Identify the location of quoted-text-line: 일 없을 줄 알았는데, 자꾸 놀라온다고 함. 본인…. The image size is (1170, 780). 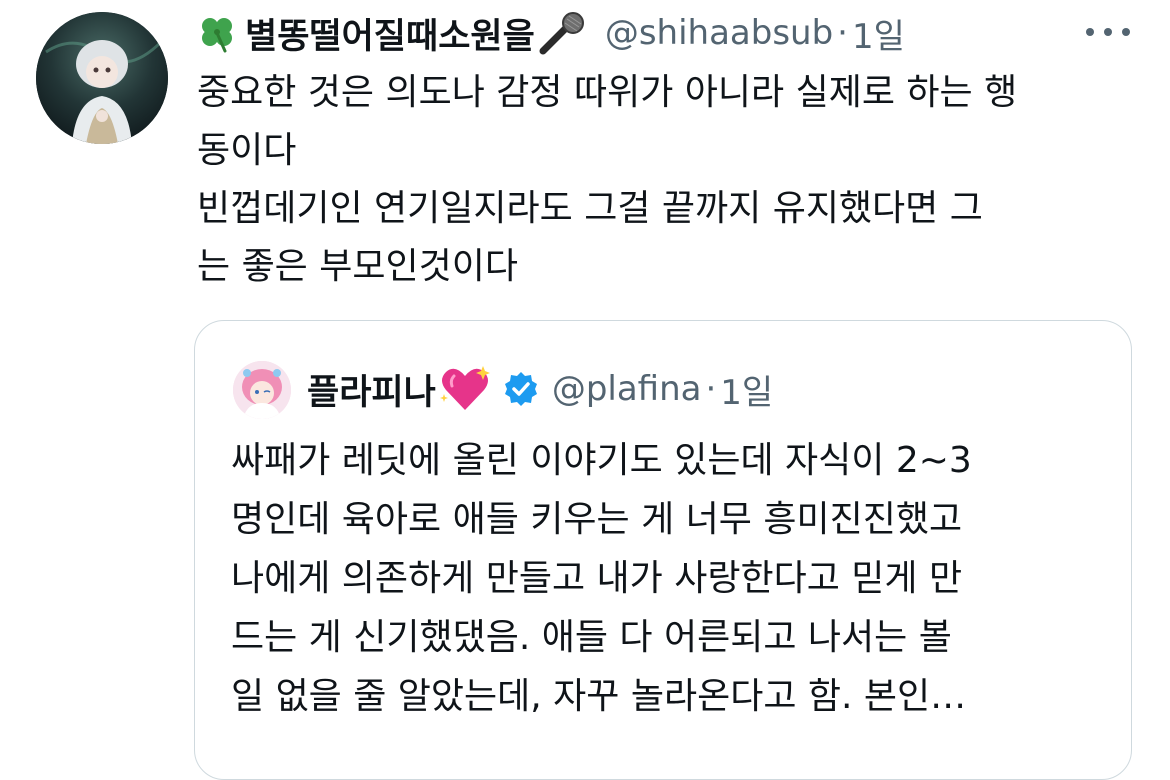
(599, 696).